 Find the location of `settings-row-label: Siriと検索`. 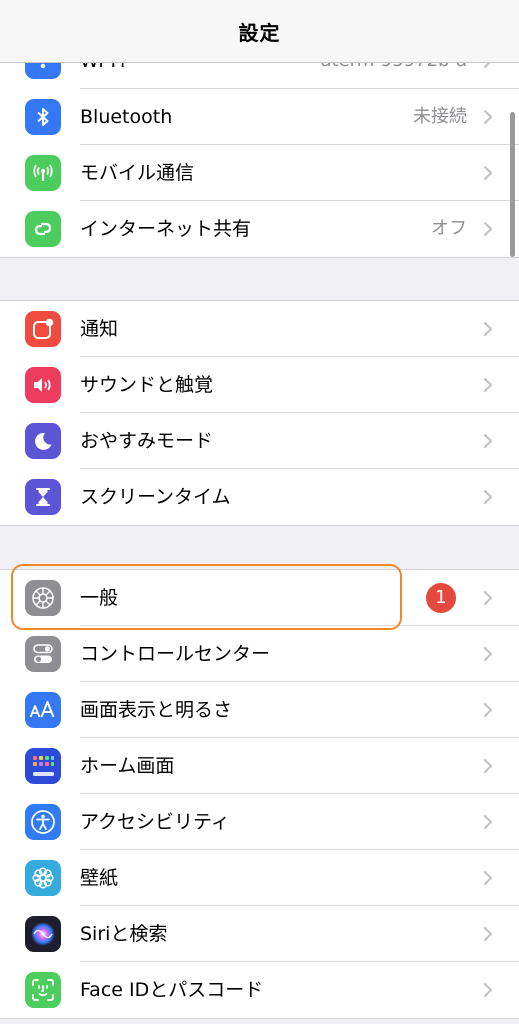

settings-row-label: Siriと検索 is located at coordinates (124, 934).